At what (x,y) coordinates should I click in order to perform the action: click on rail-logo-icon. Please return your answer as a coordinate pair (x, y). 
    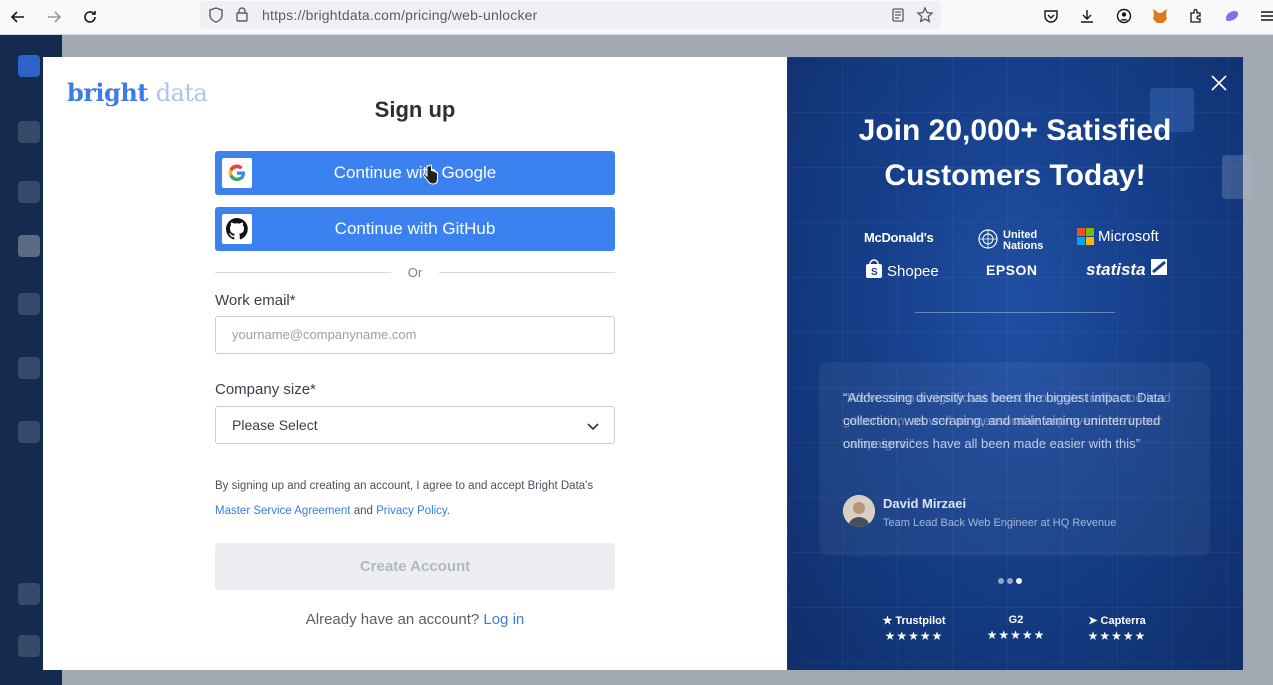
    Looking at the image, I should click on (29, 66).